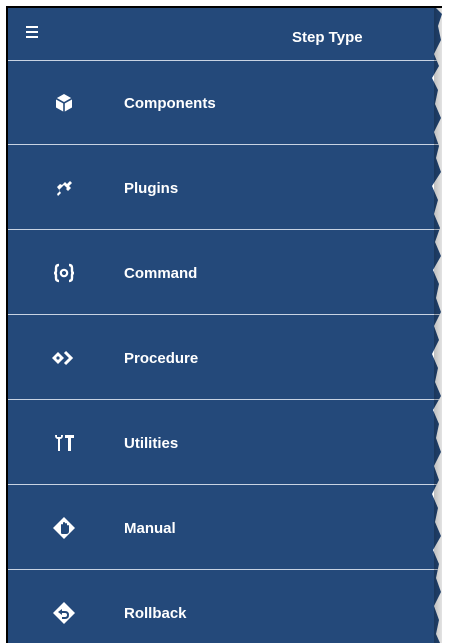 The image size is (459, 643). I want to click on step-type-label: Utilities, so click(151, 443).